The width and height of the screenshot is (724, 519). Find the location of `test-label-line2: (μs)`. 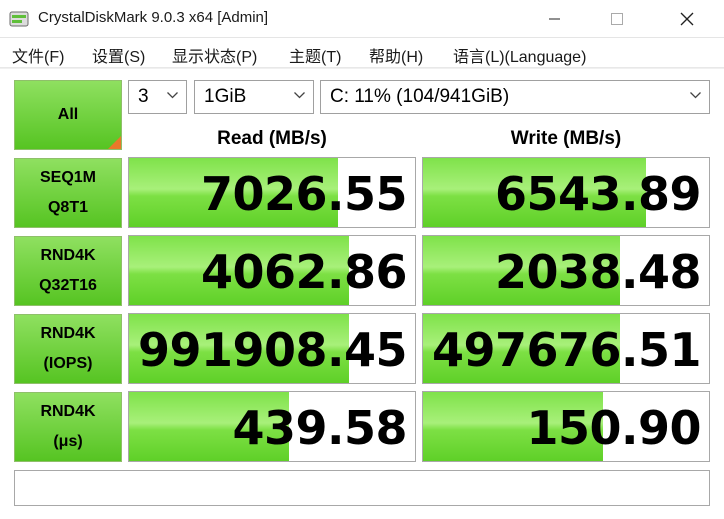

test-label-line2: (μs) is located at coordinates (68, 441).